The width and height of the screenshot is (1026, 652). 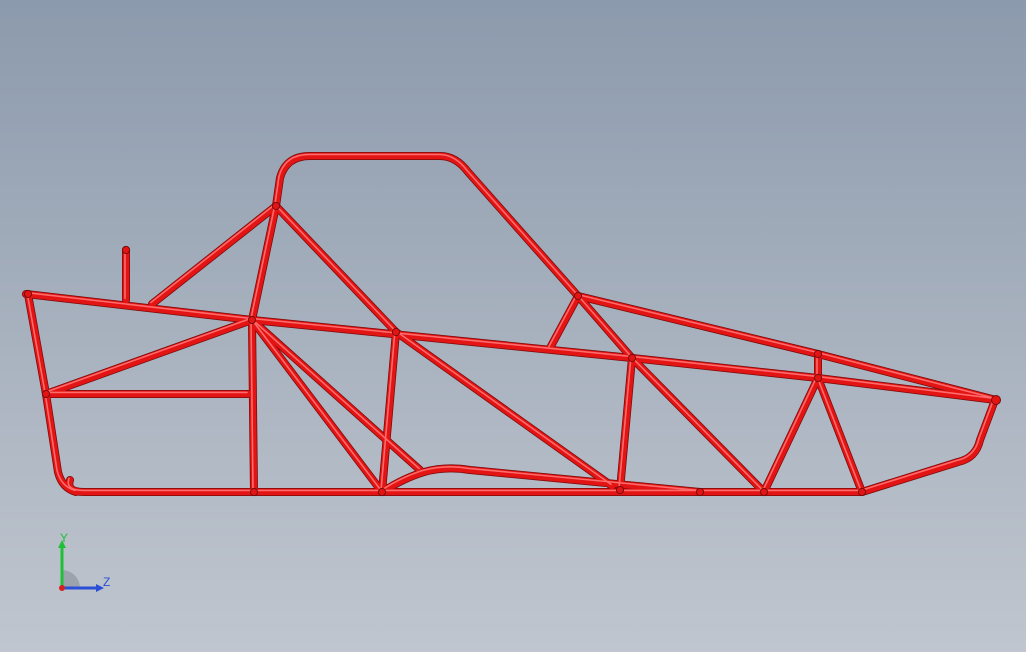 What do you see at coordinates (62, 588) in the screenshot?
I see `x-axis-dot` at bounding box center [62, 588].